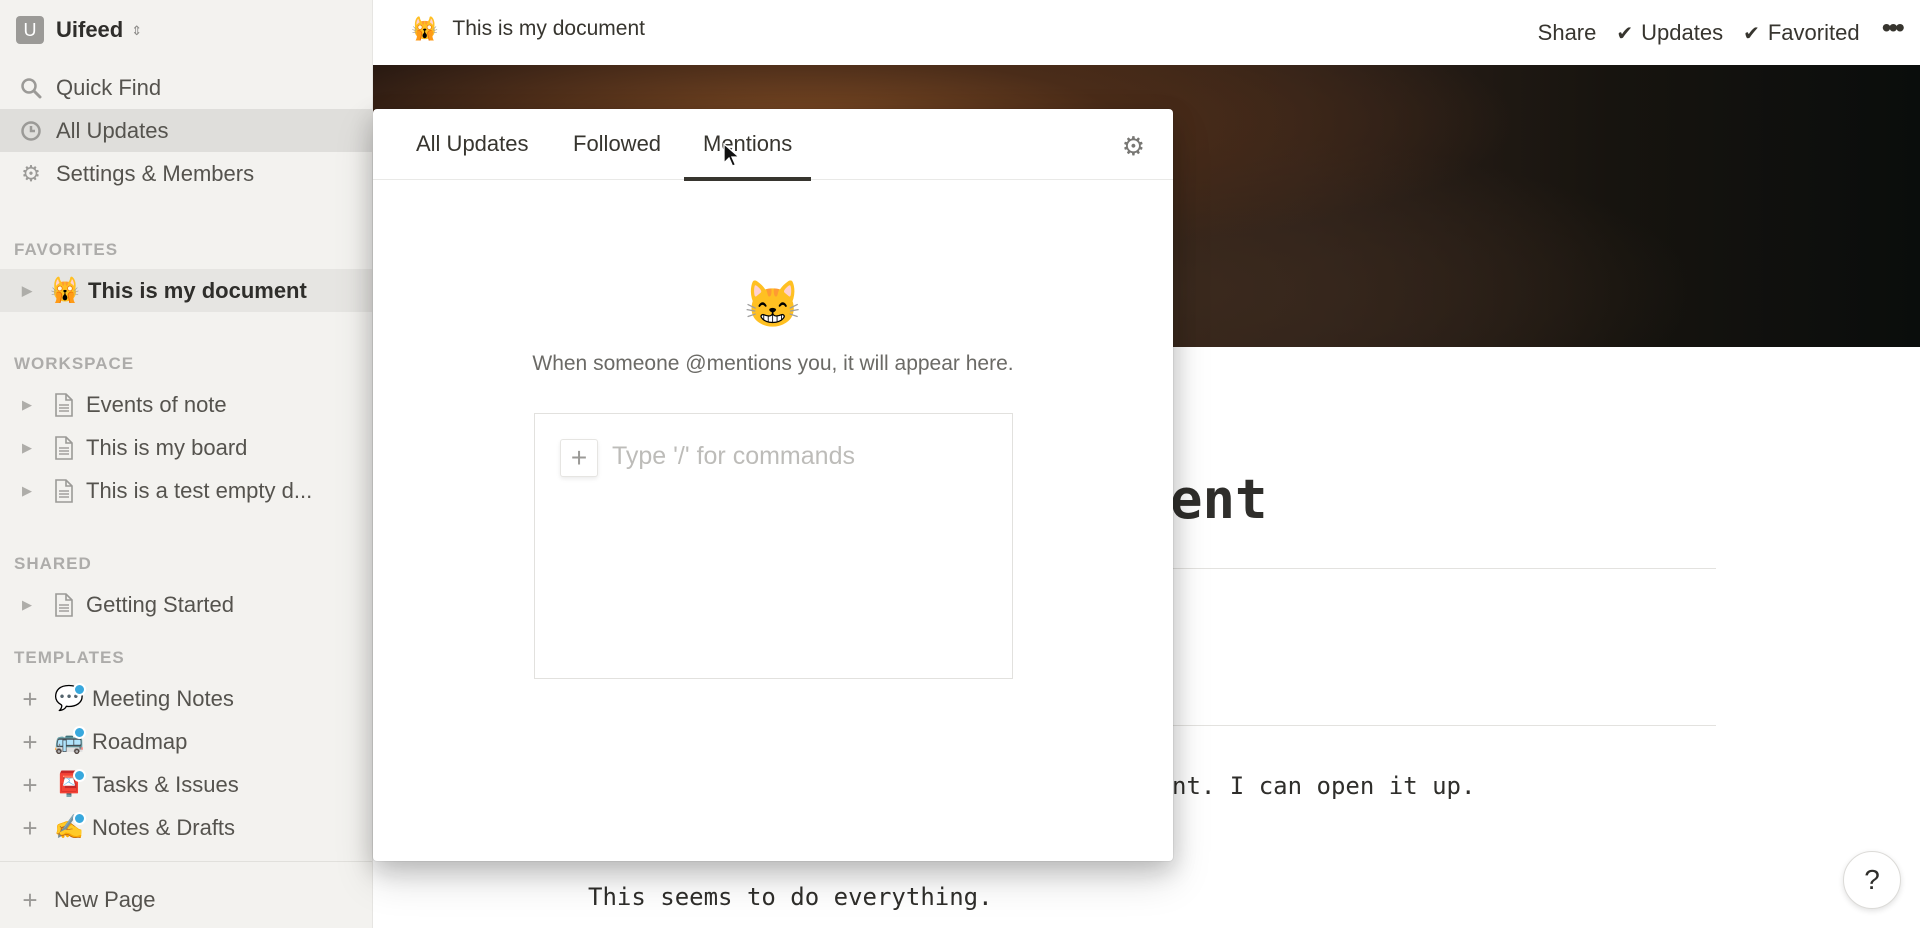 This screenshot has width=1920, height=928. Describe the element at coordinates (163, 698) in the screenshot. I see `template-label: Meeting Notes` at that location.